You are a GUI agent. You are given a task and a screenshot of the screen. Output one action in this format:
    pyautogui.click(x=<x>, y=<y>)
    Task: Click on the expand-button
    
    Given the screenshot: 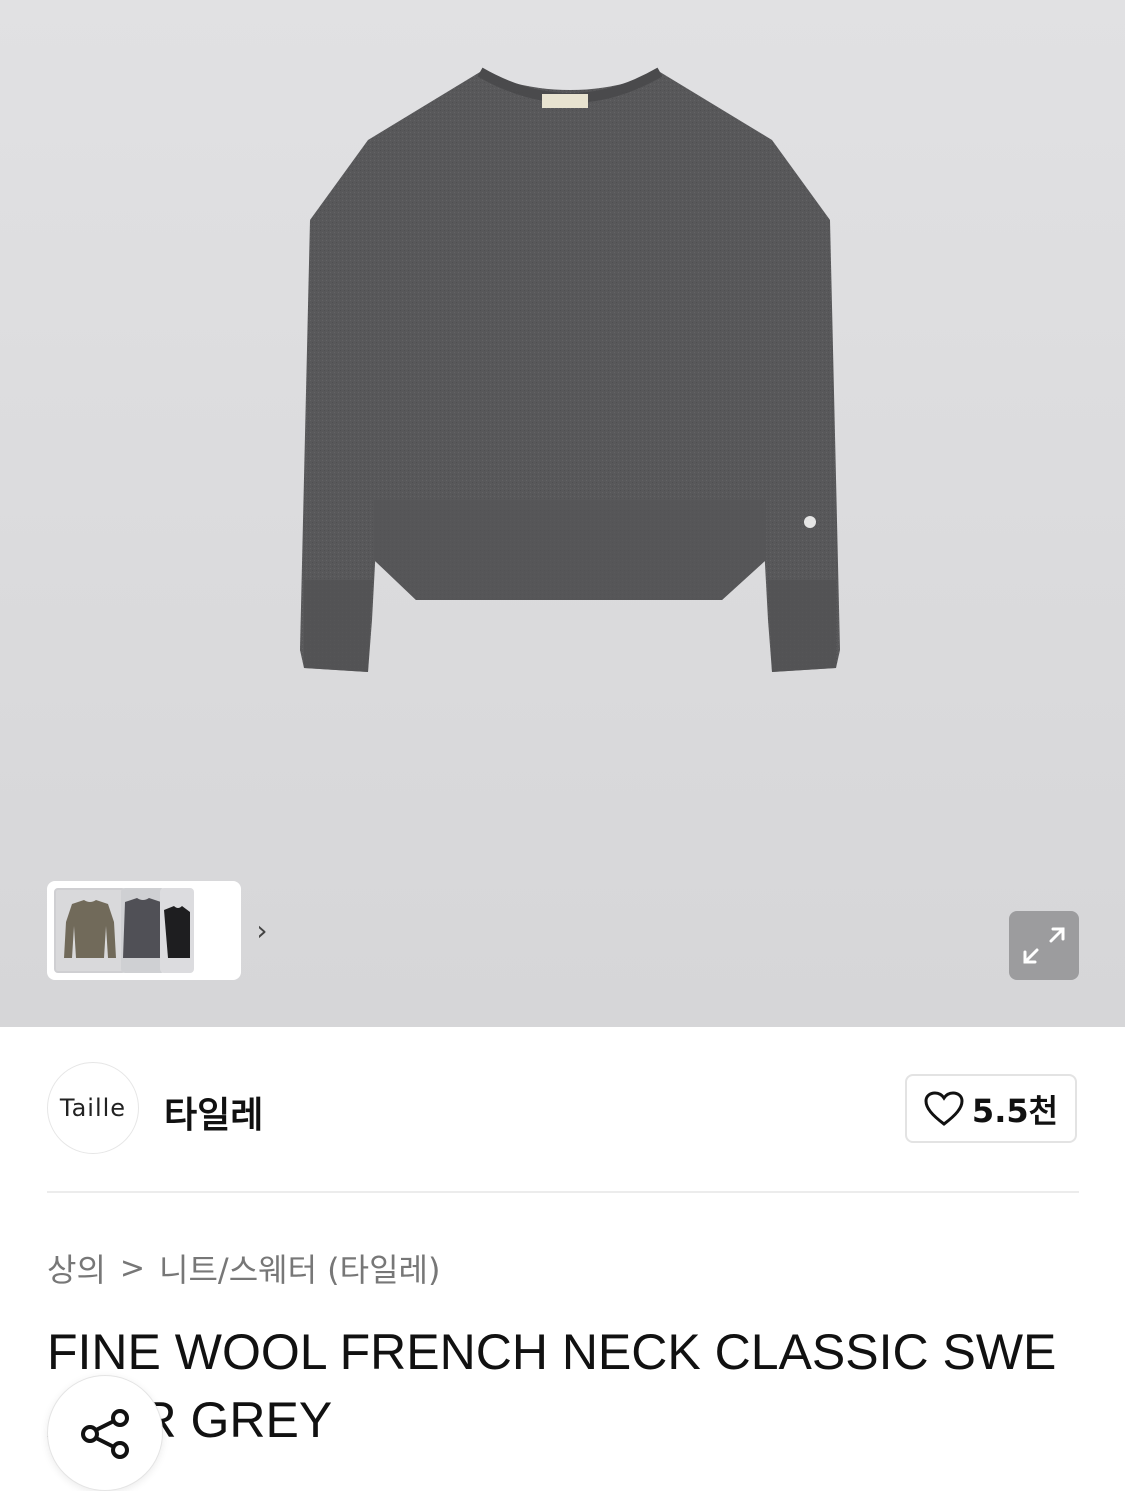 What is the action you would take?
    pyautogui.click(x=1044, y=945)
    